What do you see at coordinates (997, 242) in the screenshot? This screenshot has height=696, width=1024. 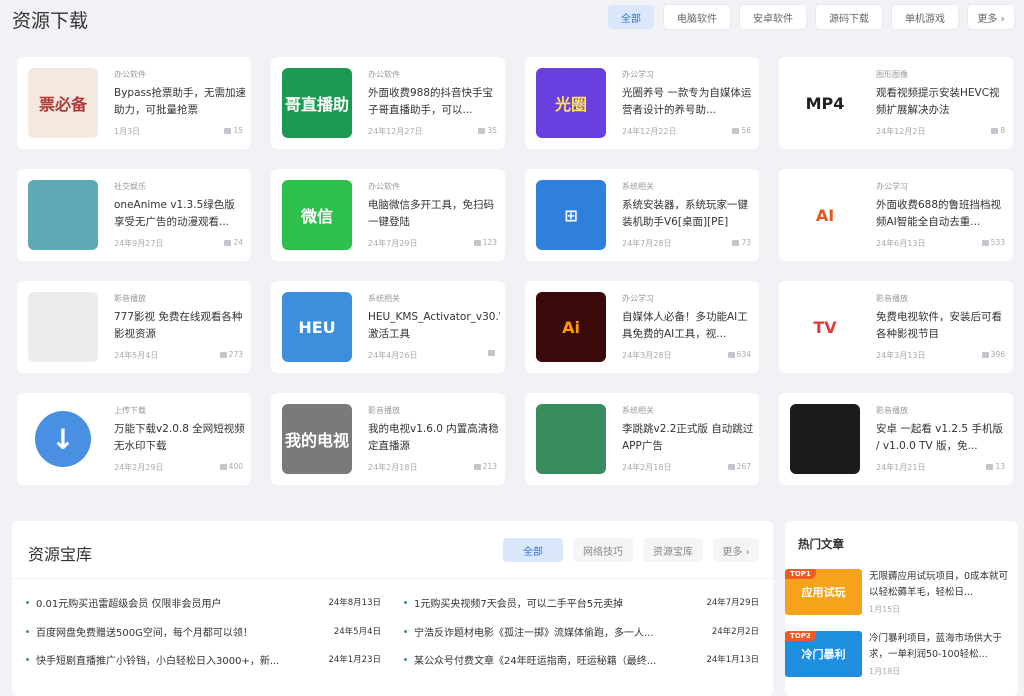 I see `comment-count-value: 533` at bounding box center [997, 242].